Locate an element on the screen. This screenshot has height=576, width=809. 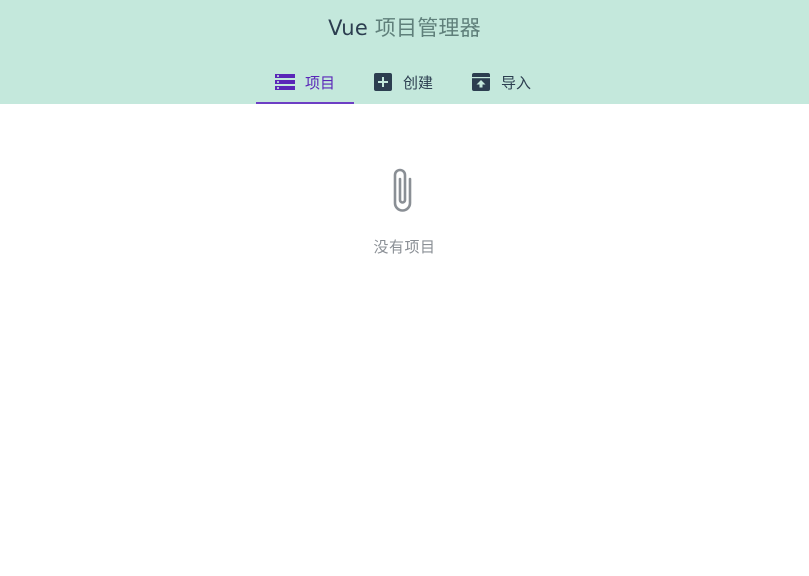
paperclip-icon is located at coordinates (405, 191).